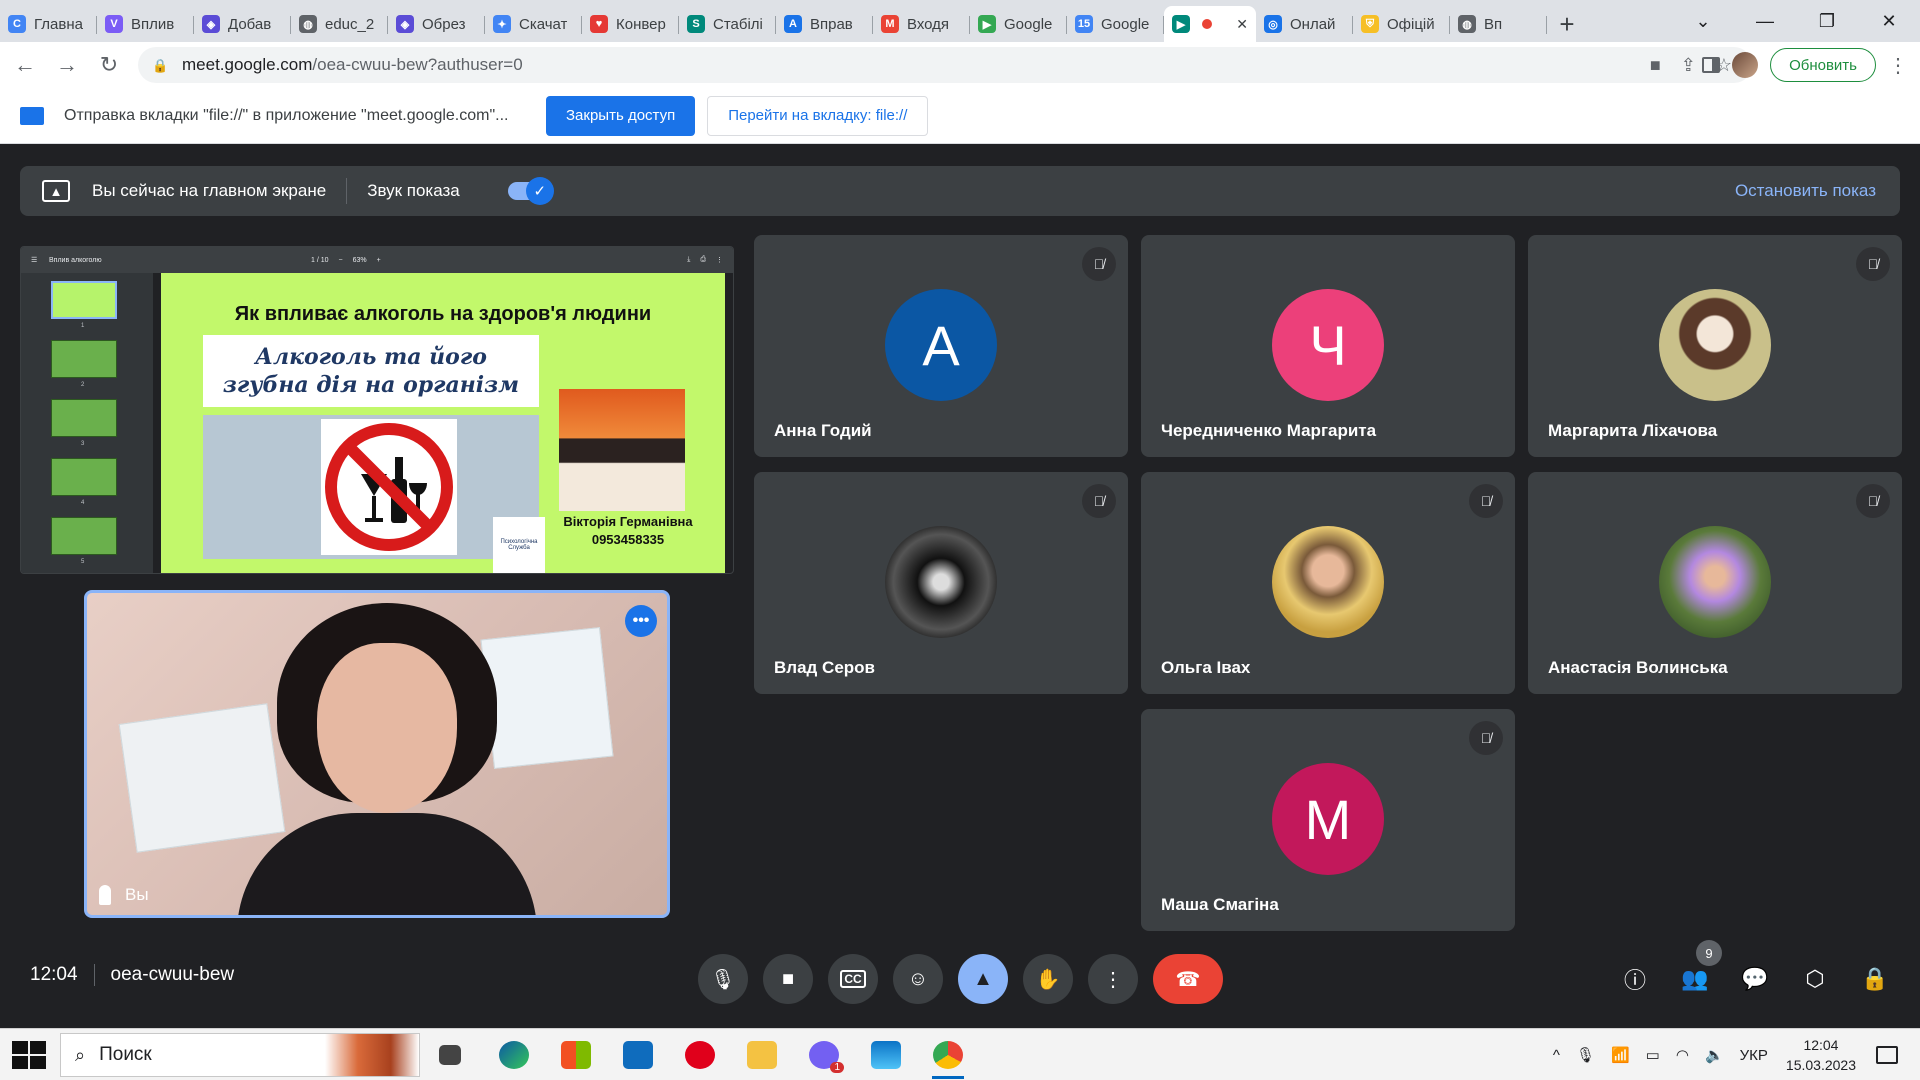 This screenshot has height=1080, width=1920. I want to click on profile-avatar, so click(1745, 65).